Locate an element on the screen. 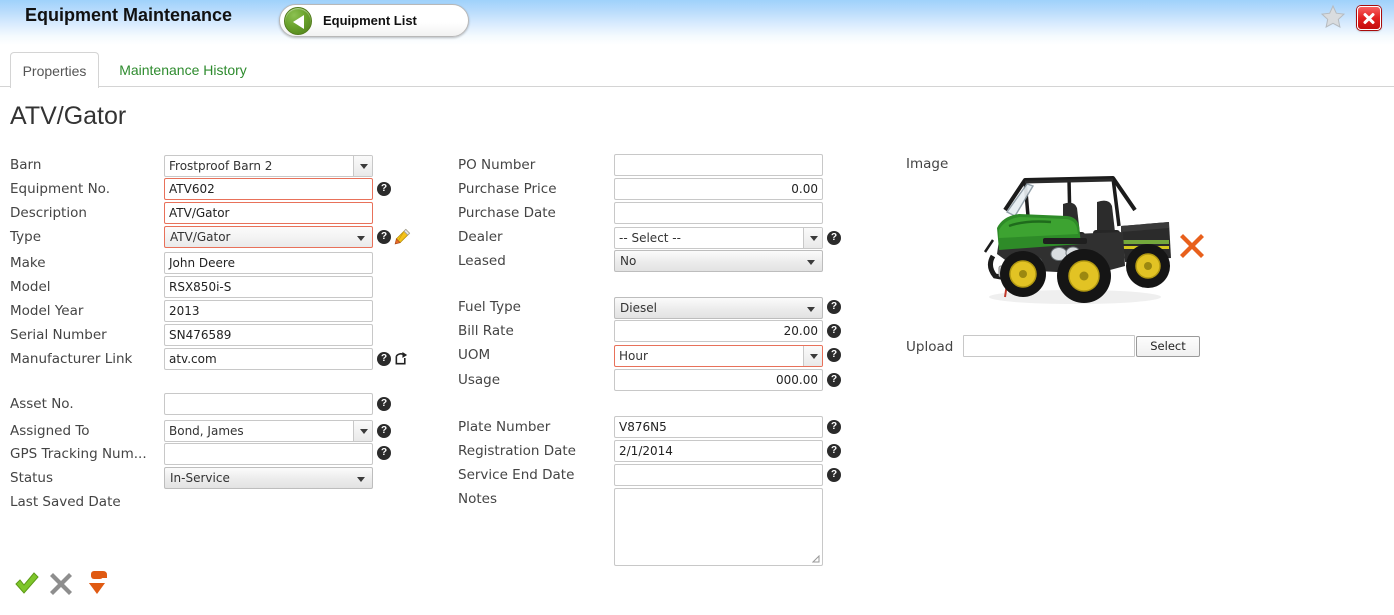 This screenshot has height=615, width=1394. x-gray-icon is located at coordinates (61, 584).